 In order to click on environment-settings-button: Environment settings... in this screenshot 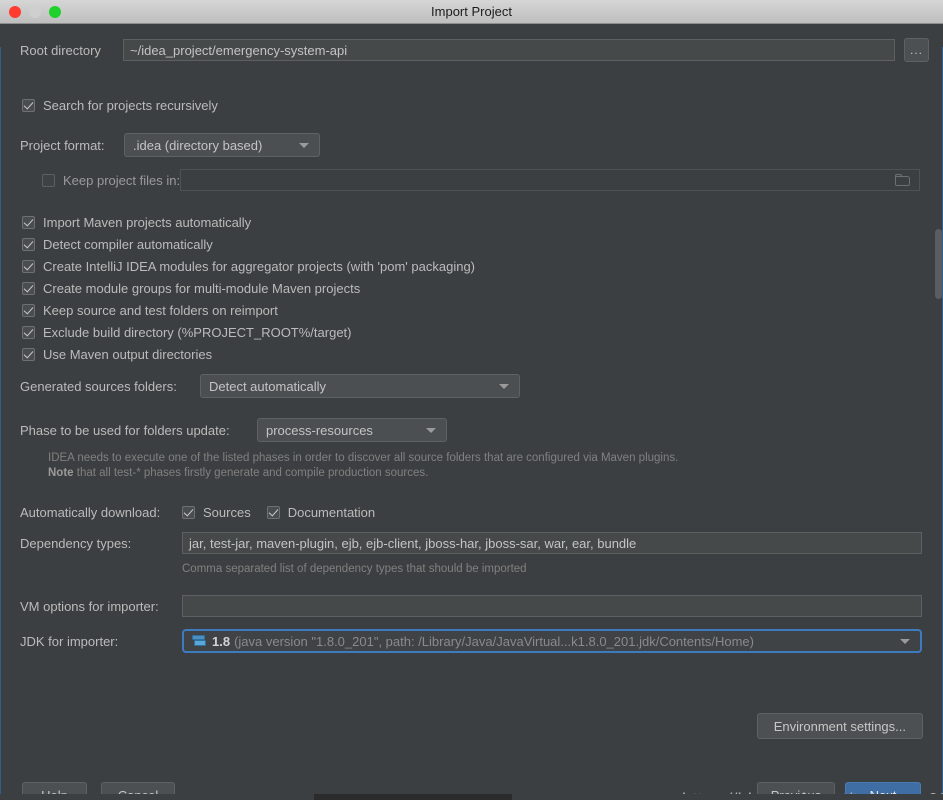, I will do `click(839, 726)`.